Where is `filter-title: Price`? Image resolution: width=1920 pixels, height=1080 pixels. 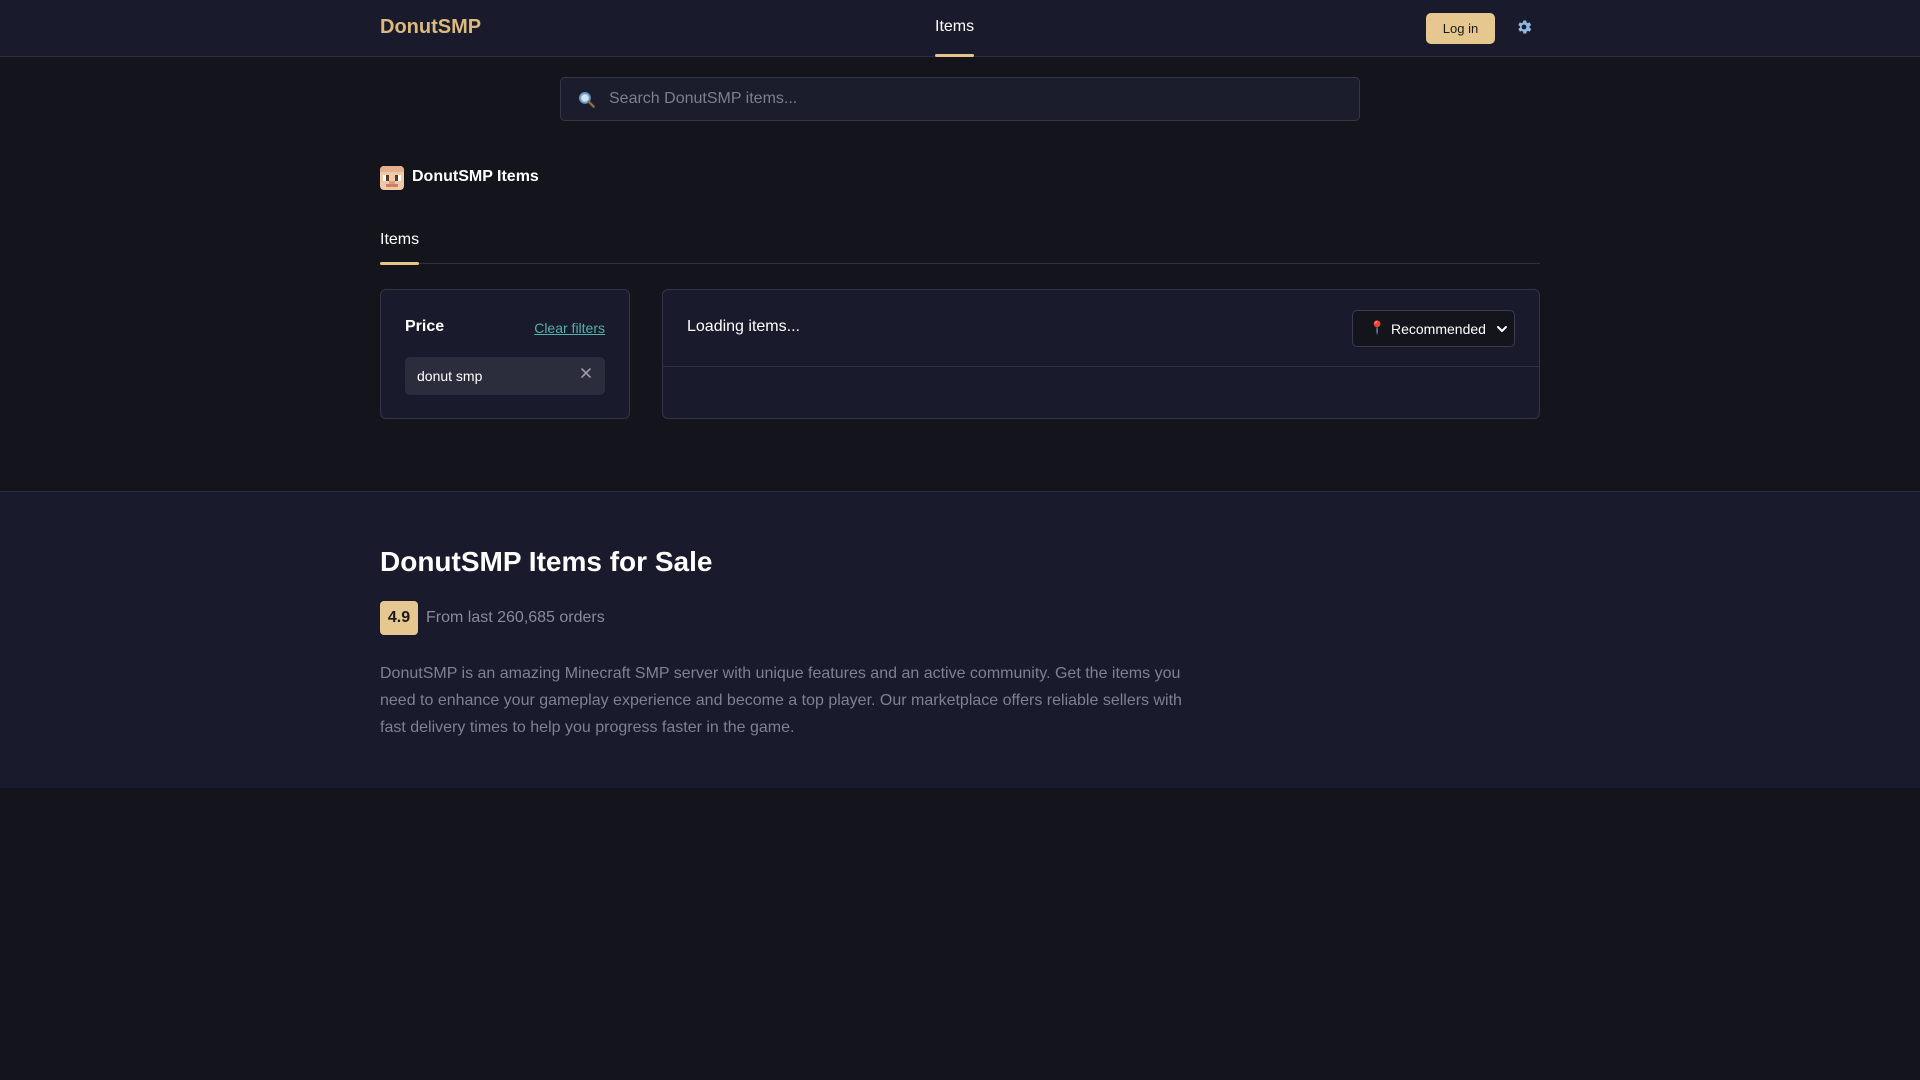
filter-title: Price is located at coordinates (425, 326).